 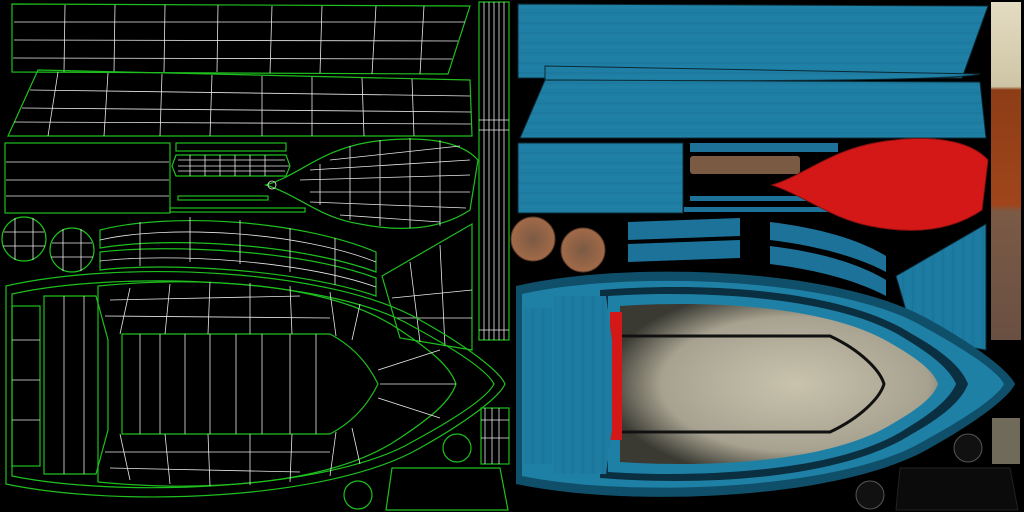 What do you see at coordinates (764, 147) in the screenshot?
I see `texture-bench-top` at bounding box center [764, 147].